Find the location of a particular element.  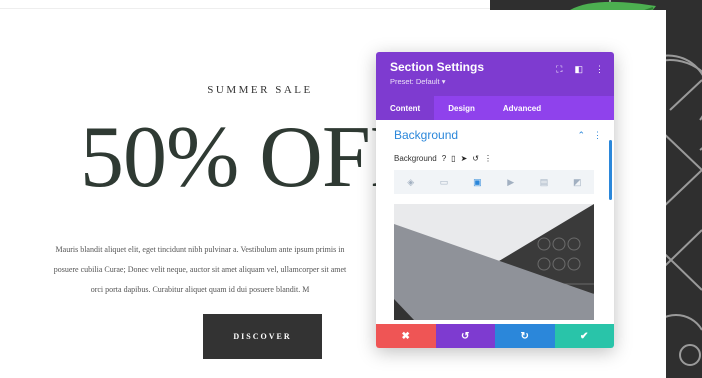

phone-icon: ▯ is located at coordinates (453, 158).